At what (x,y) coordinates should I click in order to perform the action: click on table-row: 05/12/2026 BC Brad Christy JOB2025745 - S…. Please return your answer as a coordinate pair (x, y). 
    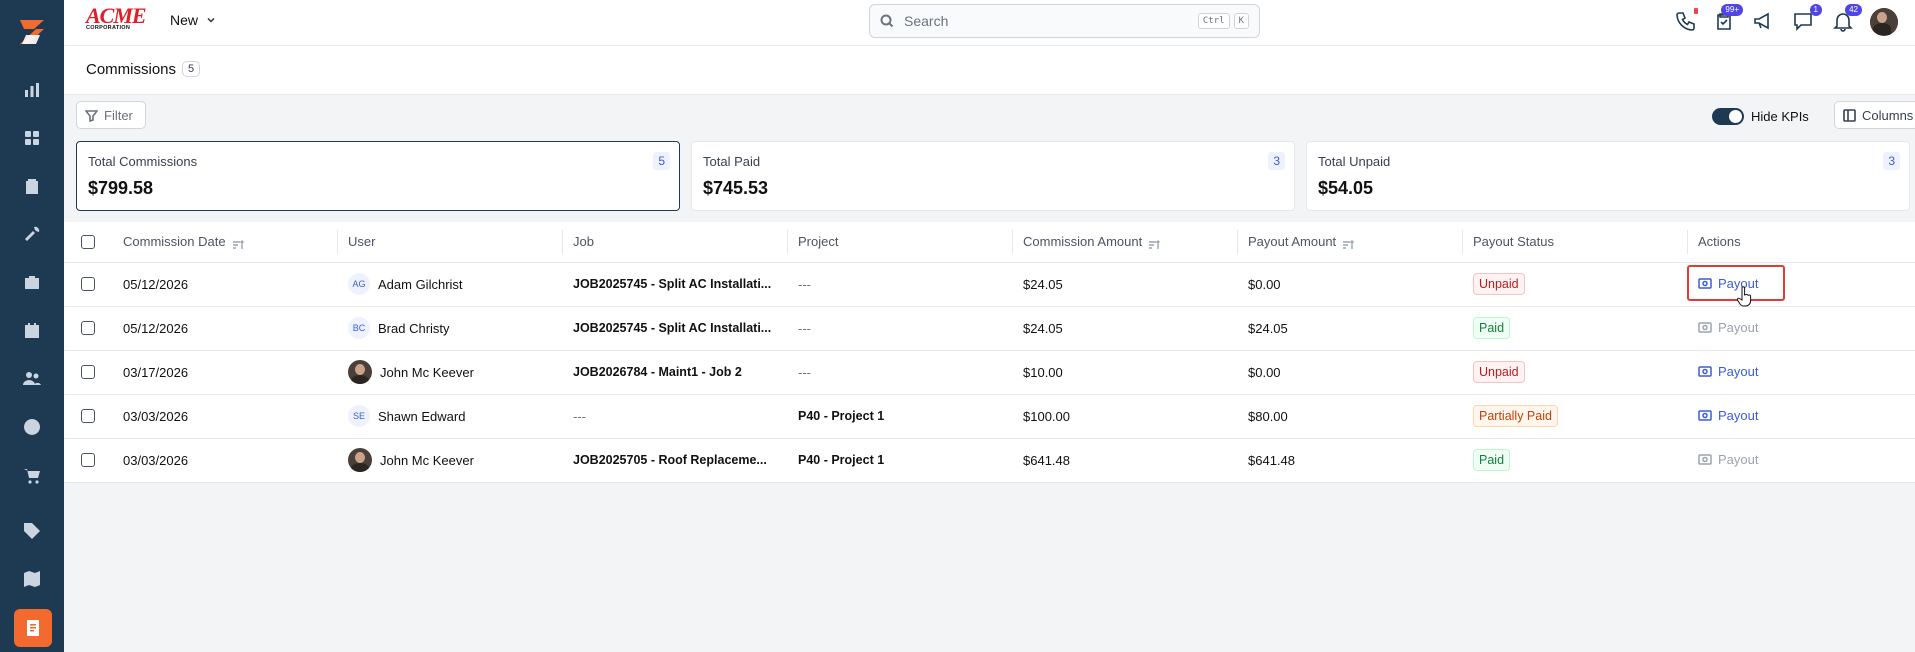
    Looking at the image, I should click on (989, 328).